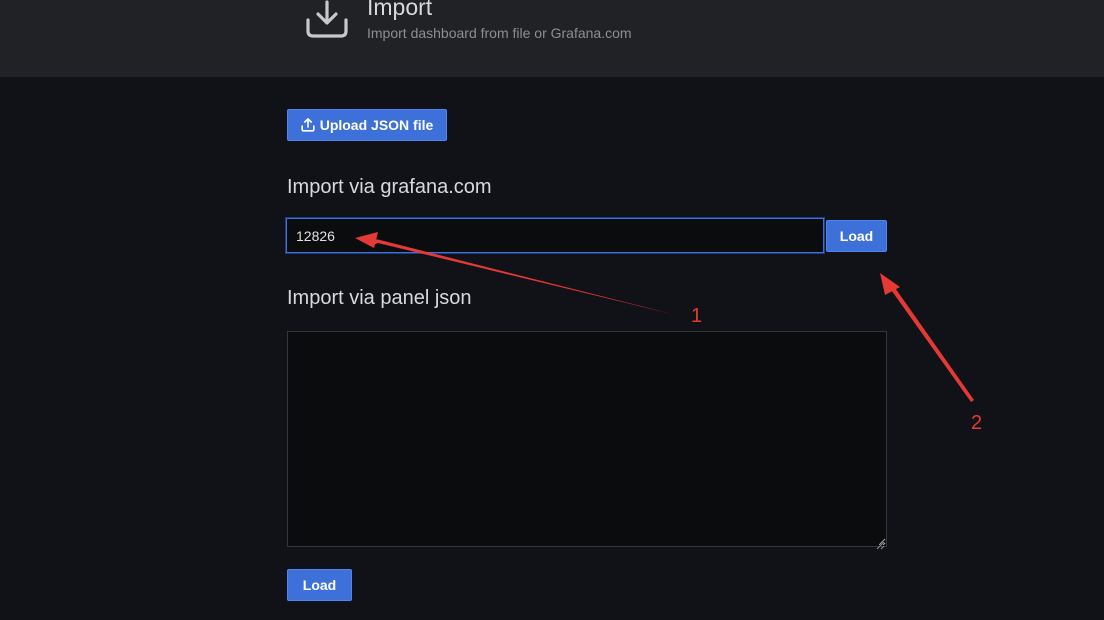 The height and width of the screenshot is (620, 1104). What do you see at coordinates (555, 235) in the screenshot?
I see `grafana-com-dashboard-id-input` at bounding box center [555, 235].